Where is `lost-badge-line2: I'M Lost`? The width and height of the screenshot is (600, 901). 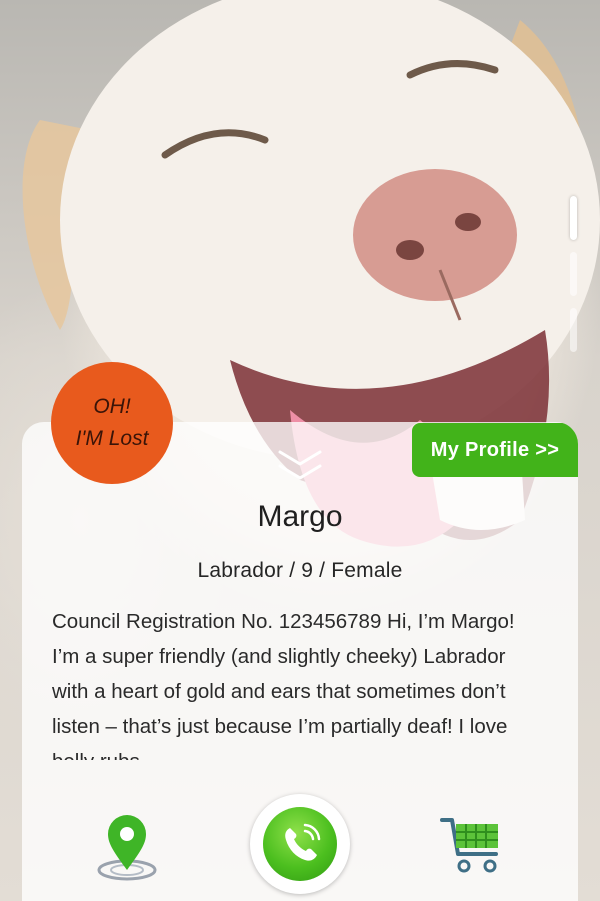 lost-badge-line2: I'M Lost is located at coordinates (112, 438).